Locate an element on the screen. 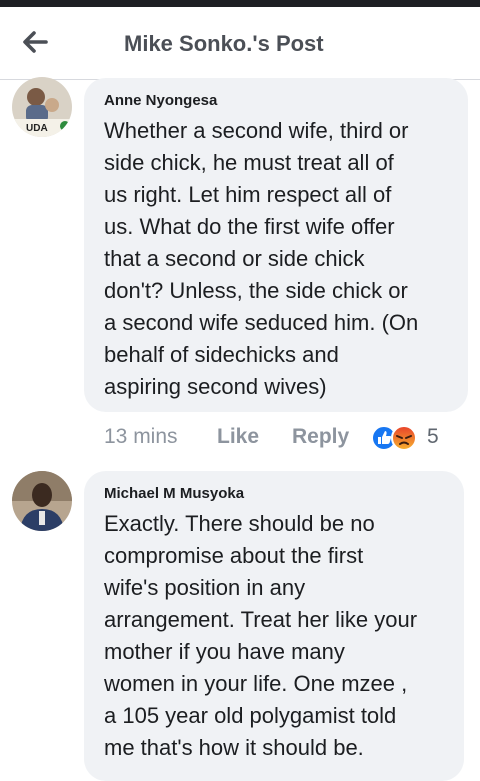 The image size is (480, 781). reactions-summary is located at coordinates (395, 438).